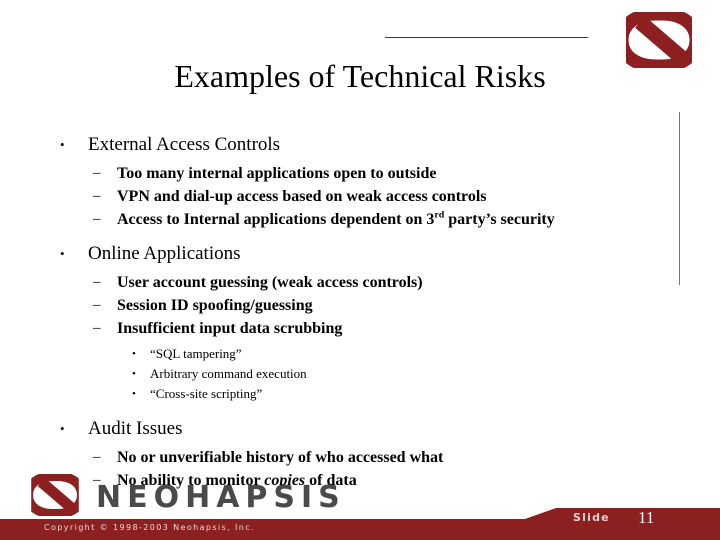 This screenshot has width=720, height=540. What do you see at coordinates (486, 37) in the screenshot?
I see `title-divider-rule` at bounding box center [486, 37].